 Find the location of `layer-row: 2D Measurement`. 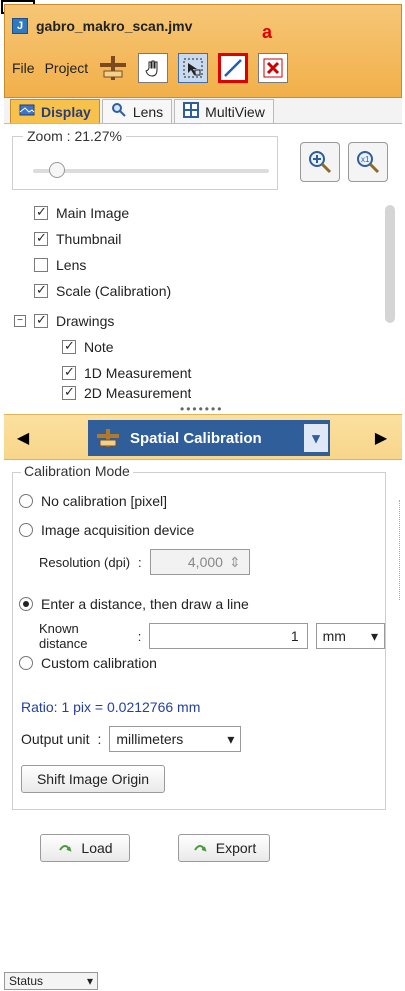

layer-row: 2D Measurement is located at coordinates (126, 393).